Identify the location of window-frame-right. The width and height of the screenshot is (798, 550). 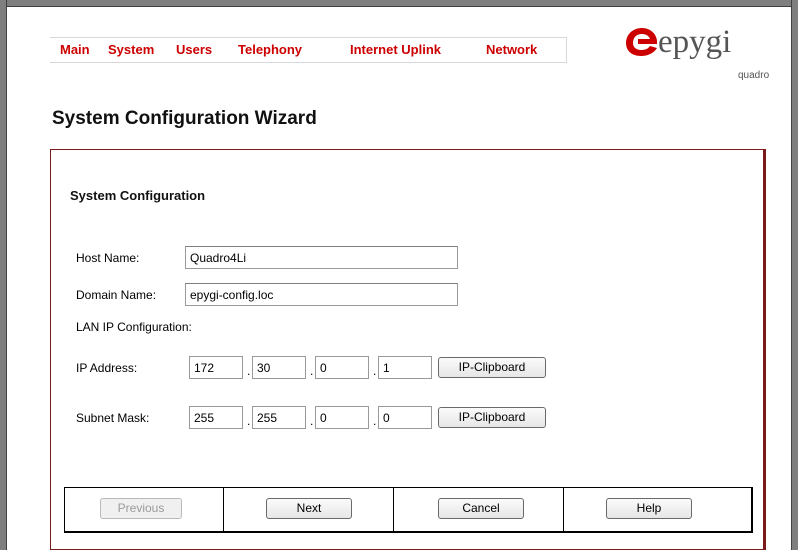
(794, 275).